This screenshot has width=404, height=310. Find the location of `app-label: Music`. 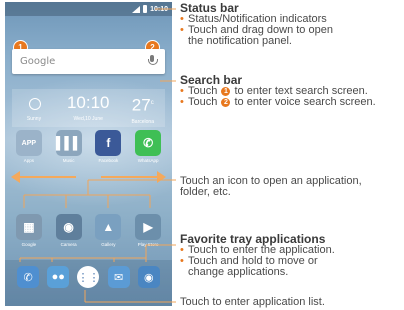

app-label: Music is located at coordinates (68, 160).